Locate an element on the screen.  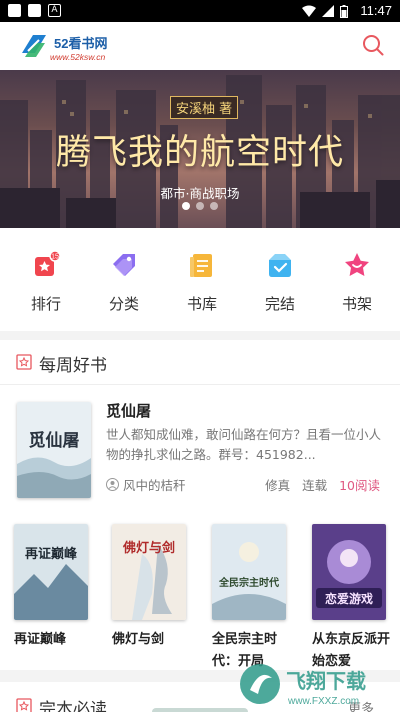
book-cover: 觅仙屠 is located at coordinates (54, 450).